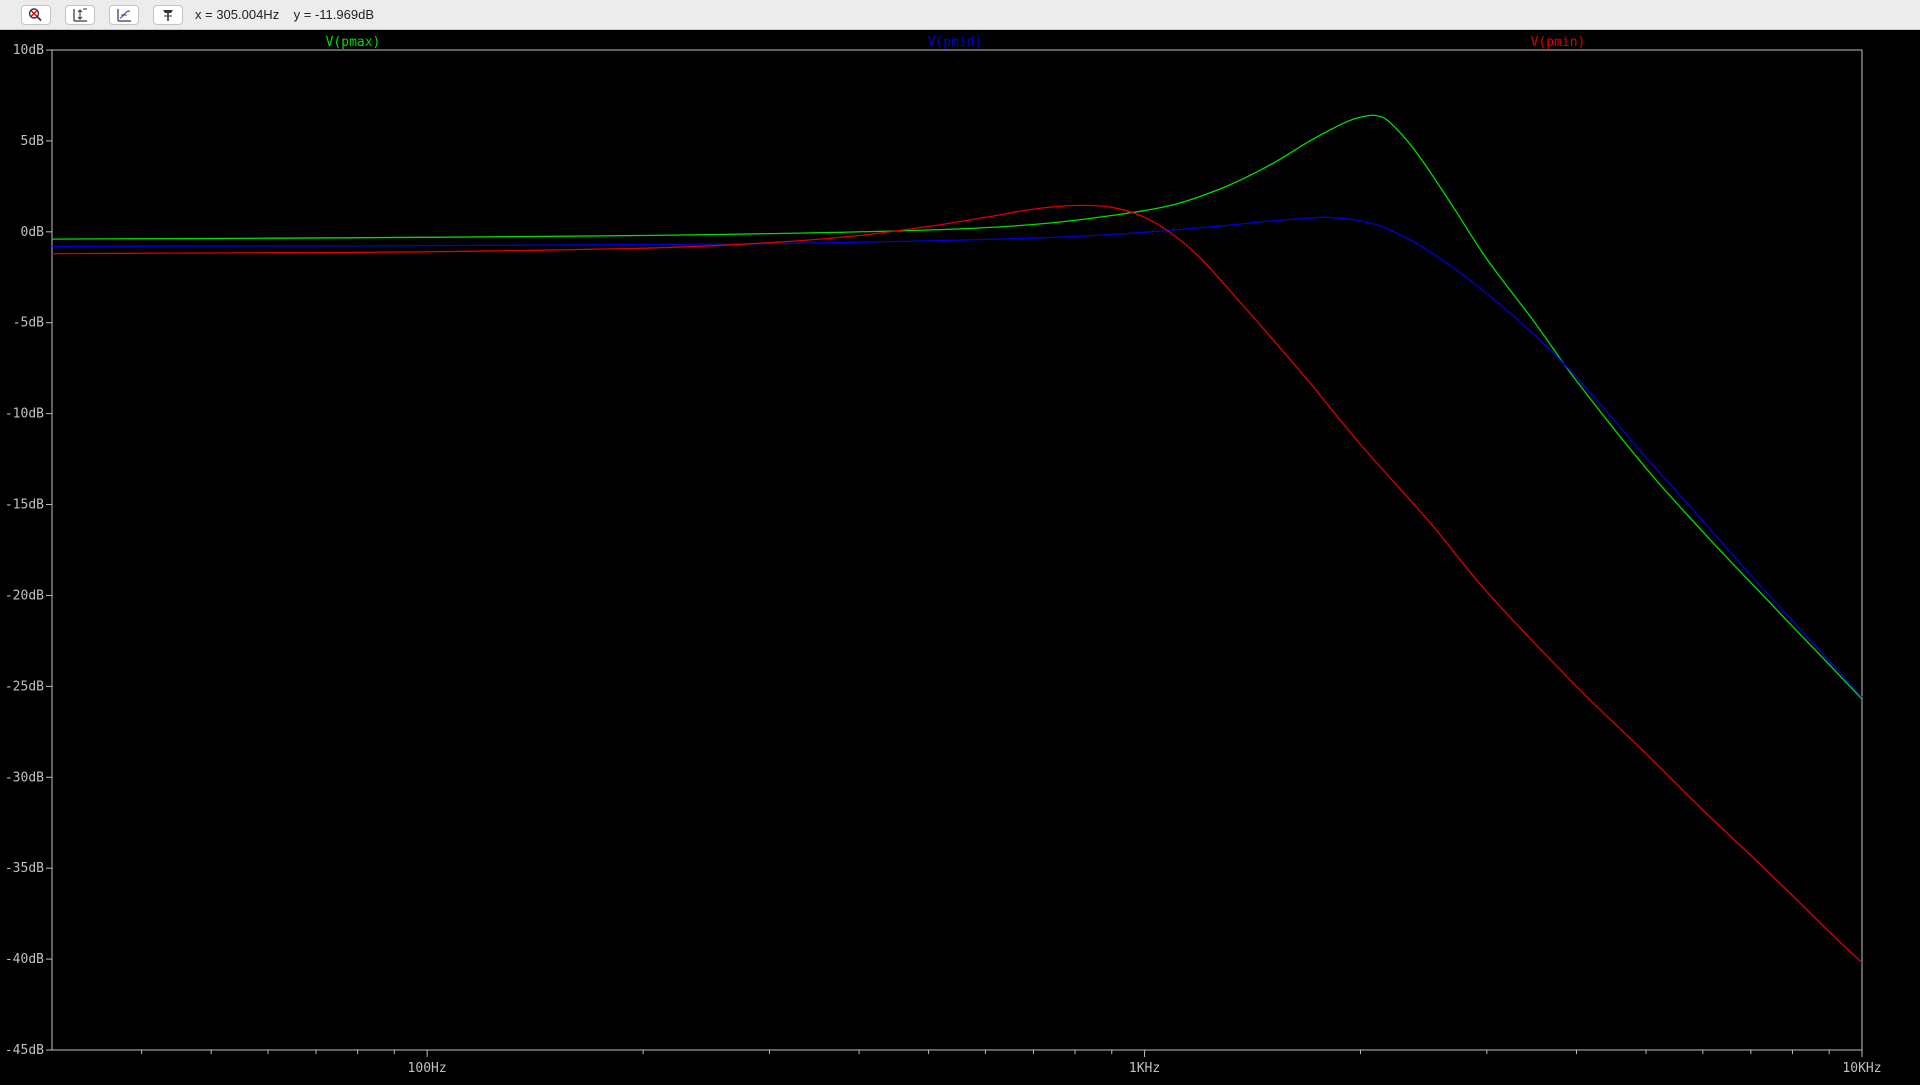 This screenshot has height=1085, width=1920. What do you see at coordinates (24, 1050) in the screenshot?
I see `y-tick-label: -45dB` at bounding box center [24, 1050].